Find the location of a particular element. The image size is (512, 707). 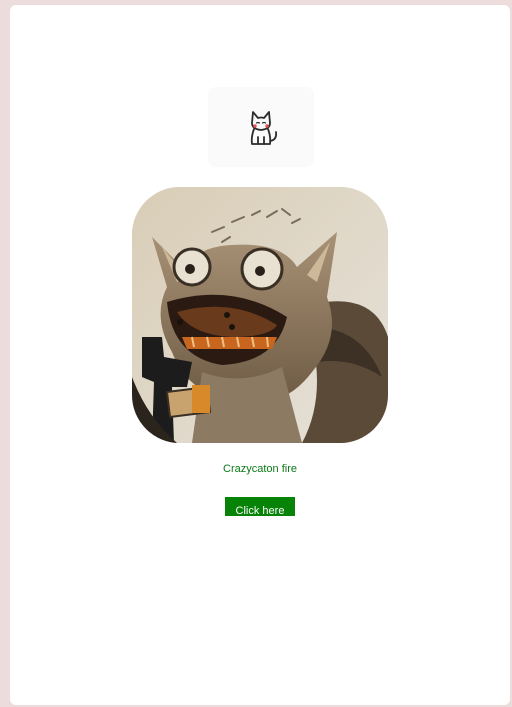

logo-tile is located at coordinates (261, 127).